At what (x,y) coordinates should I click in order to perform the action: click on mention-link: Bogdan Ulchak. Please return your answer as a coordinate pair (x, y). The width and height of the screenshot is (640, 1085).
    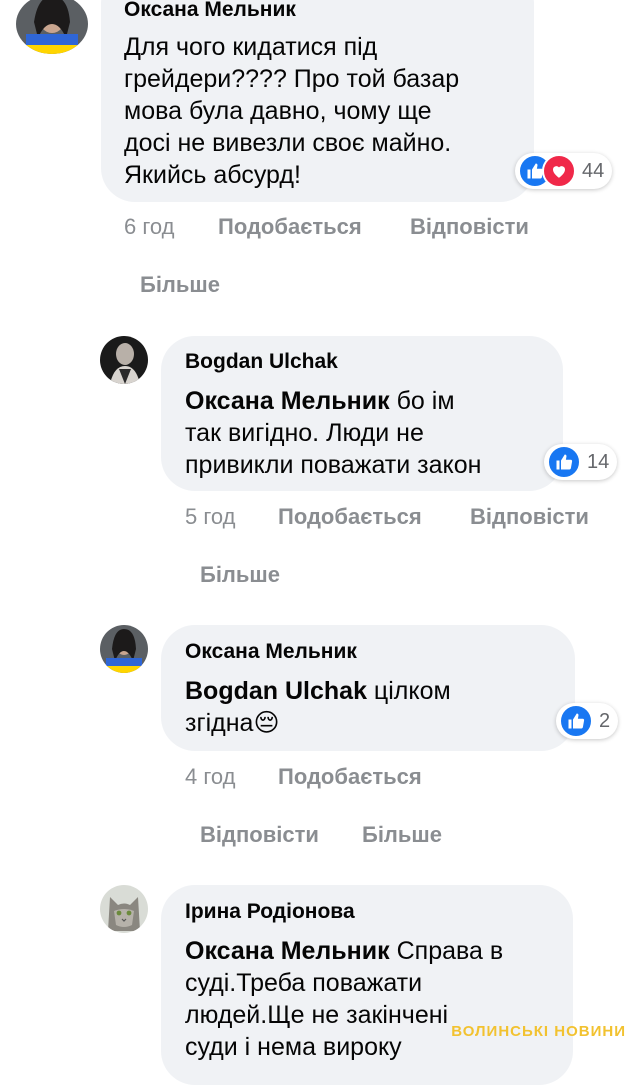
    Looking at the image, I should click on (276, 691).